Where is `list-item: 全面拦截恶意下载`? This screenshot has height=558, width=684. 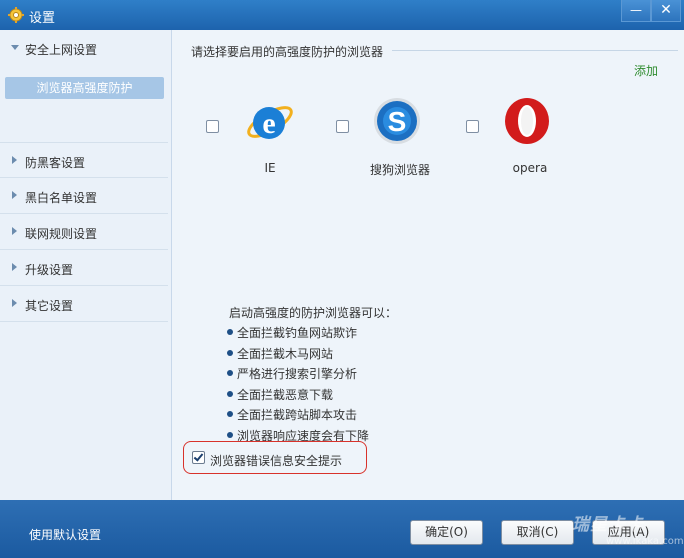
list-item: 全面拦截恶意下载 is located at coordinates (298, 396).